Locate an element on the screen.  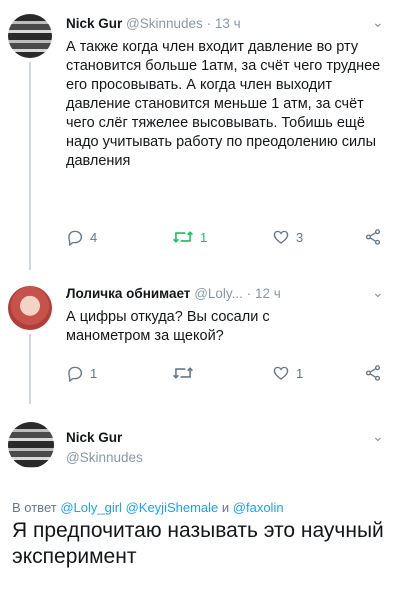
reply-user-link: @KeyjiShemale is located at coordinates (172, 507).